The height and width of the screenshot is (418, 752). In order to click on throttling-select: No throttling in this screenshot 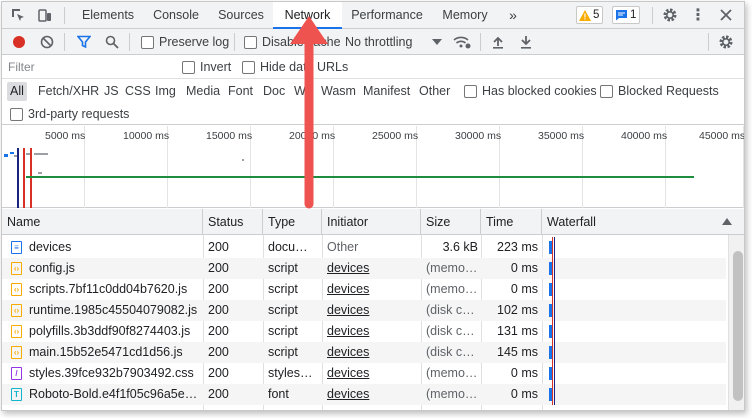, I will do `click(378, 42)`.